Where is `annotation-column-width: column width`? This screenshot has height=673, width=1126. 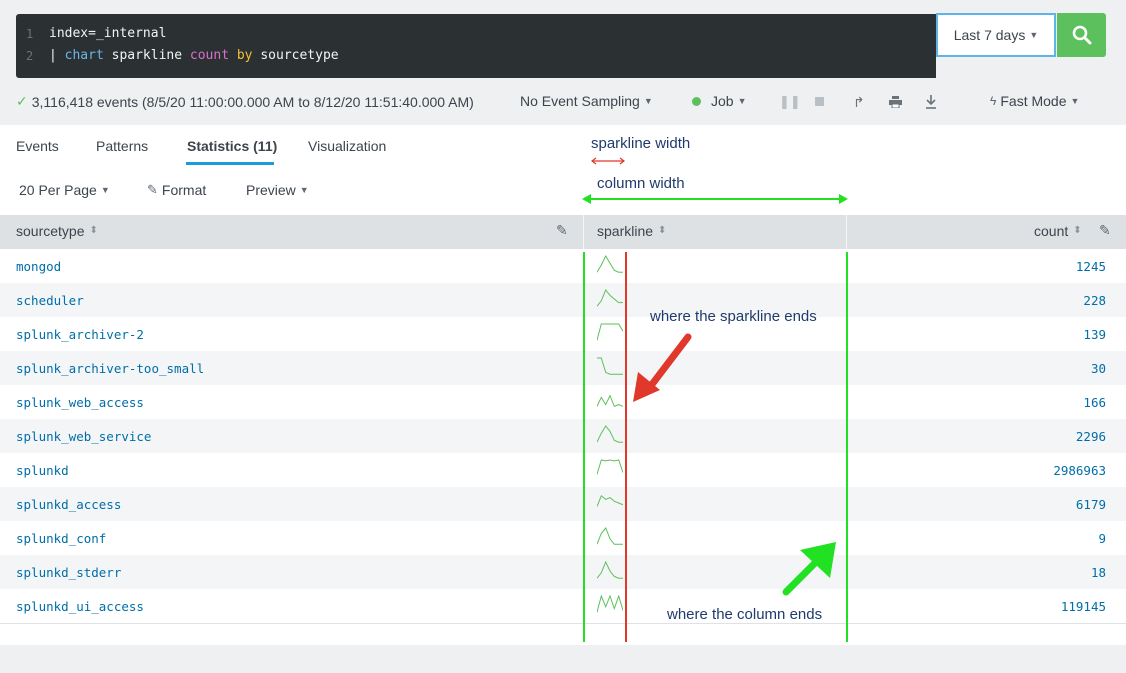 annotation-column-width: column width is located at coordinates (641, 183).